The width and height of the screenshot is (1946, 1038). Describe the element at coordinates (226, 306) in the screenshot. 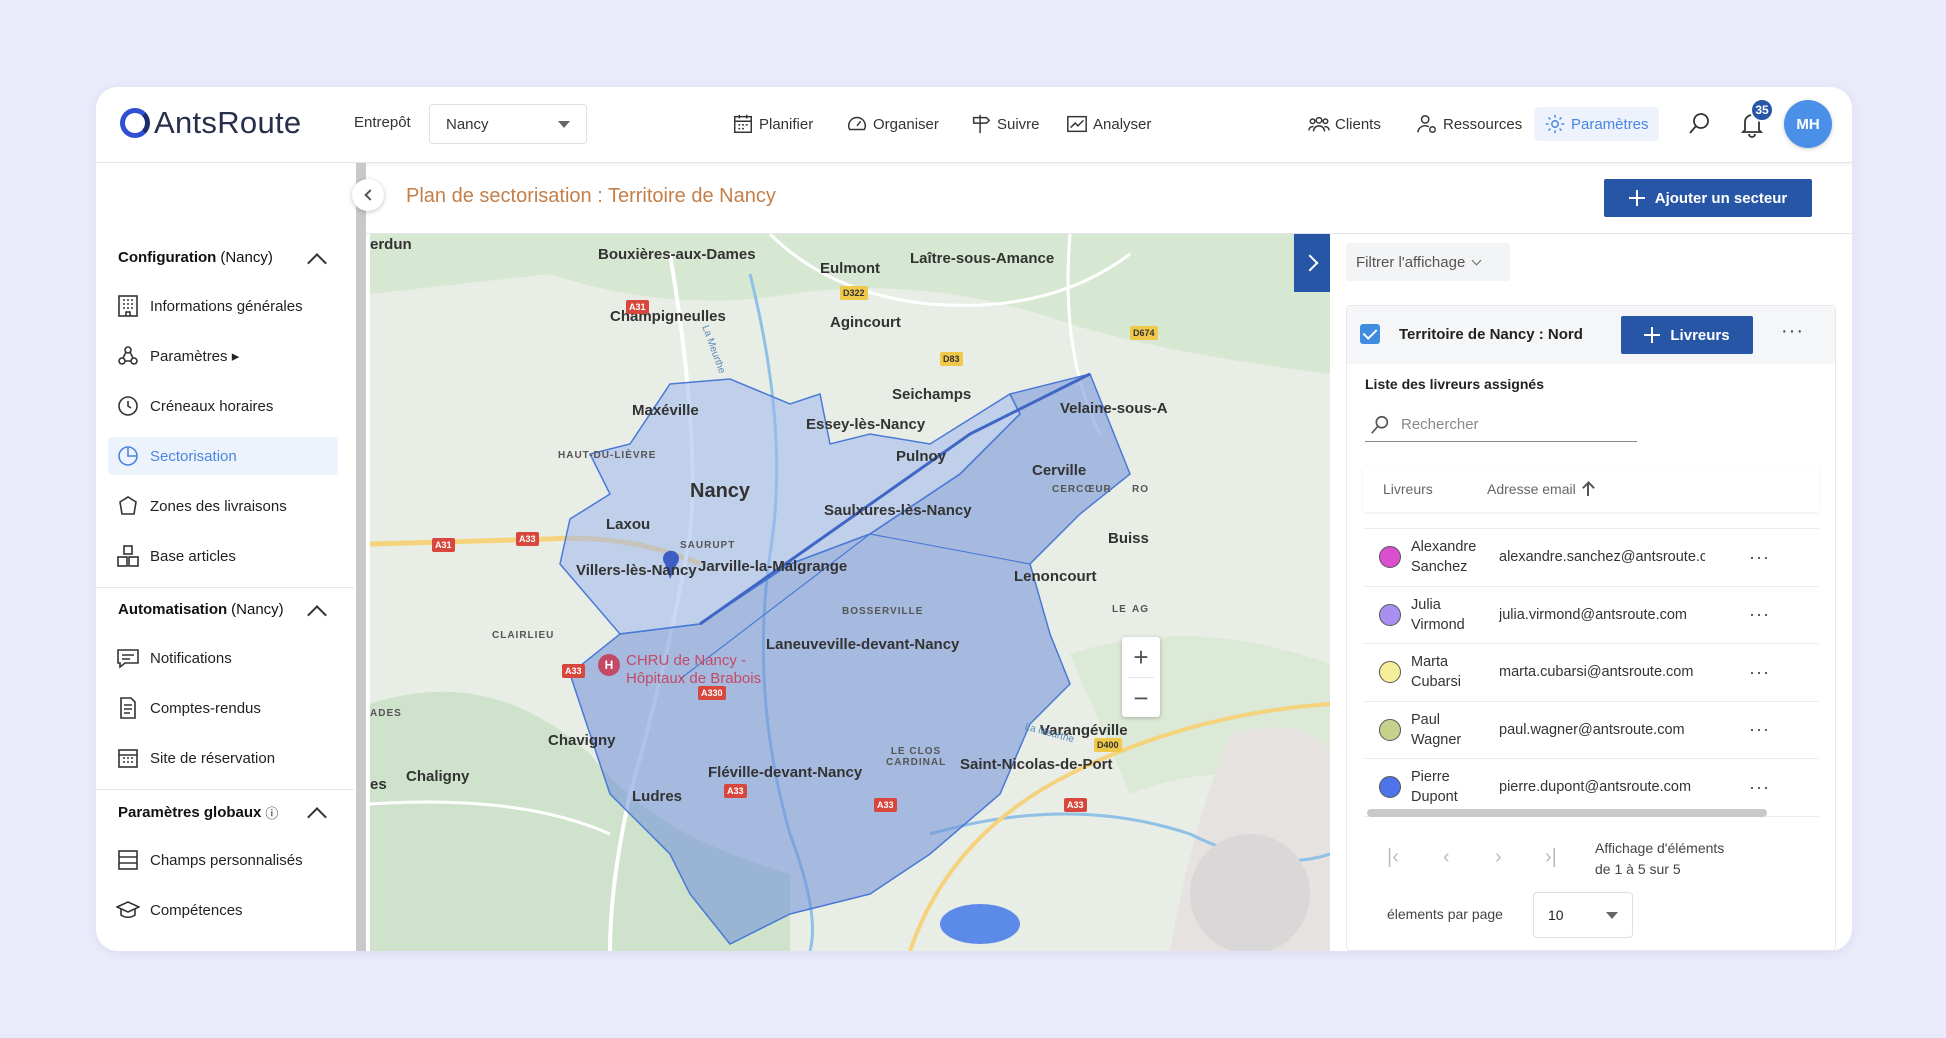

I see `sidebar-item-label: Informations générales` at that location.